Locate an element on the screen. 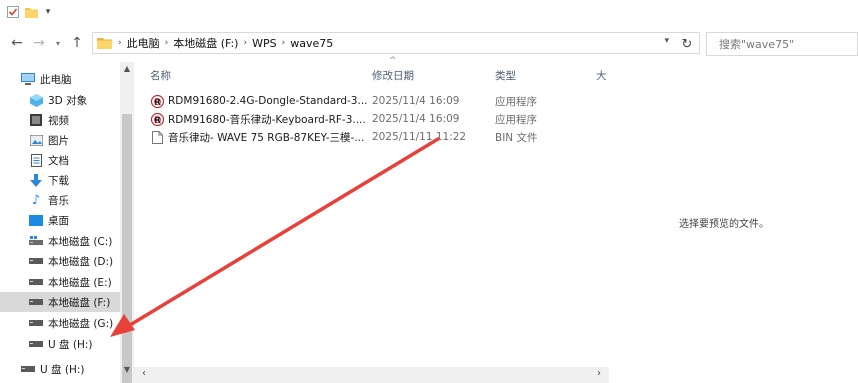 The image size is (858, 383). sidebar-item-label: 图片 is located at coordinates (58, 140).